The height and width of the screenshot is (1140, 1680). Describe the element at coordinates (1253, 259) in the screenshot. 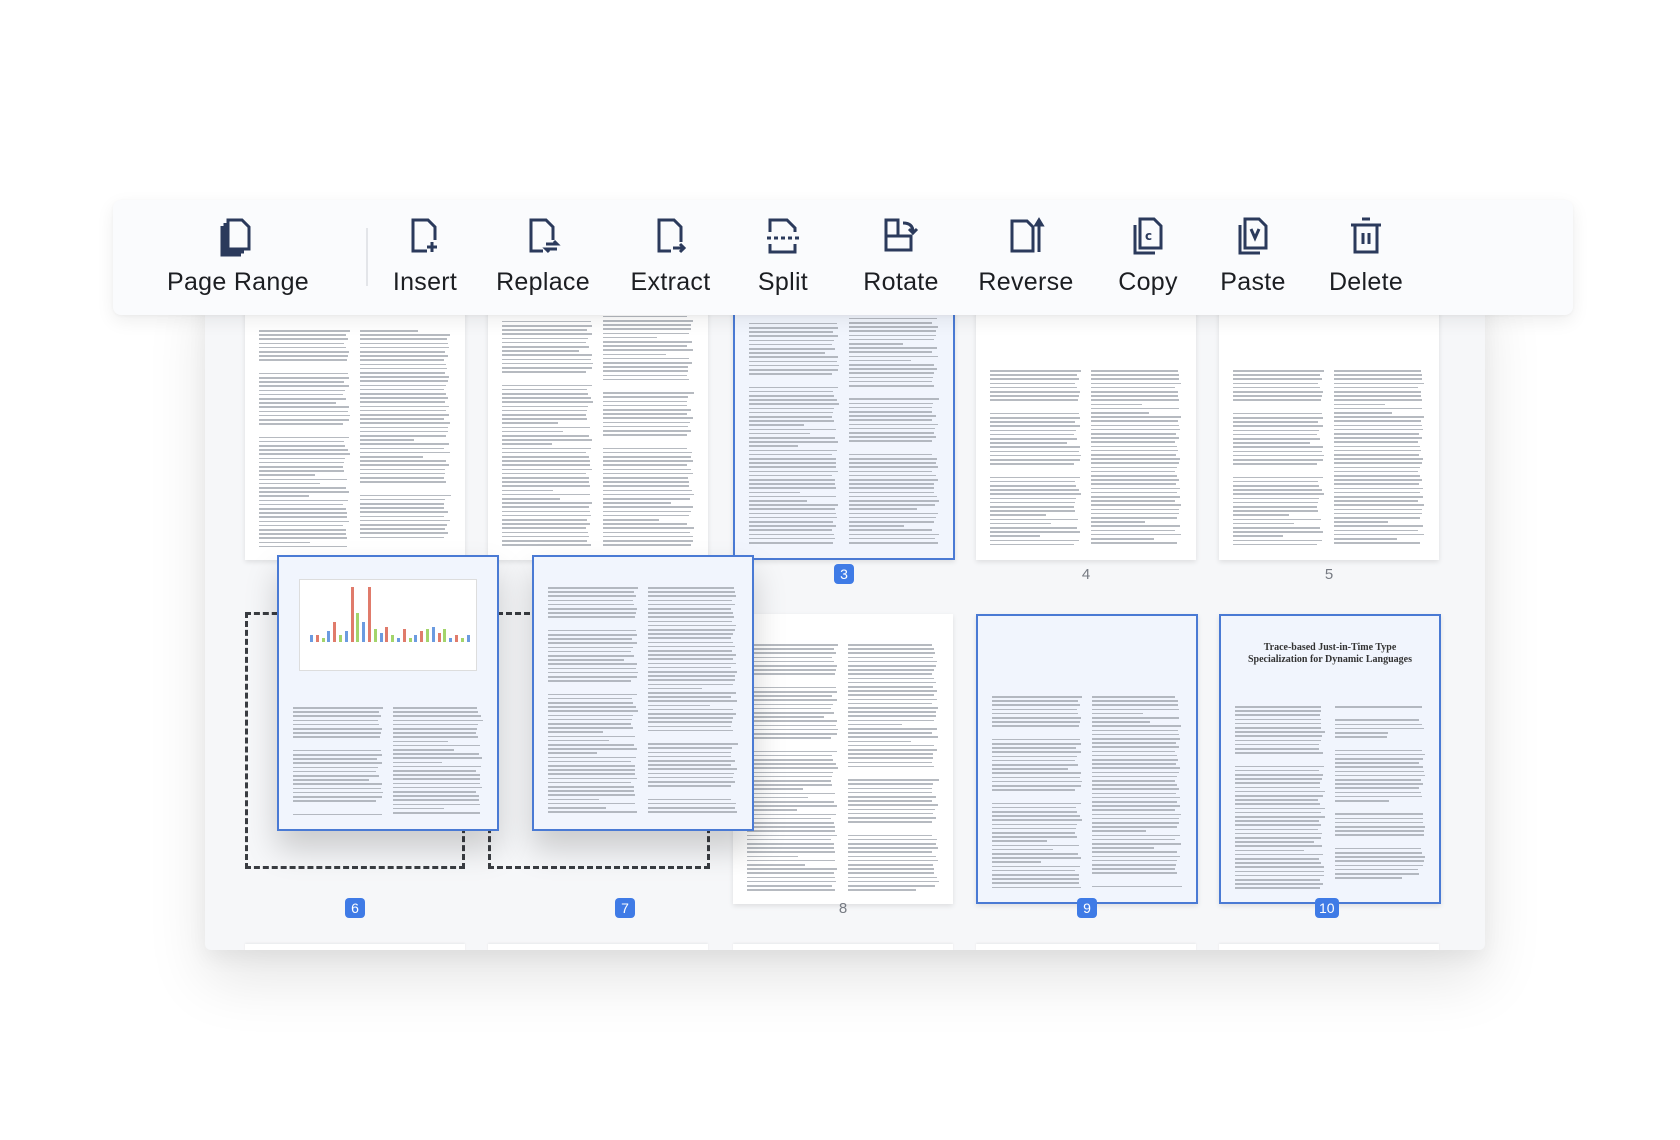

I see `paste-button: Paste` at that location.